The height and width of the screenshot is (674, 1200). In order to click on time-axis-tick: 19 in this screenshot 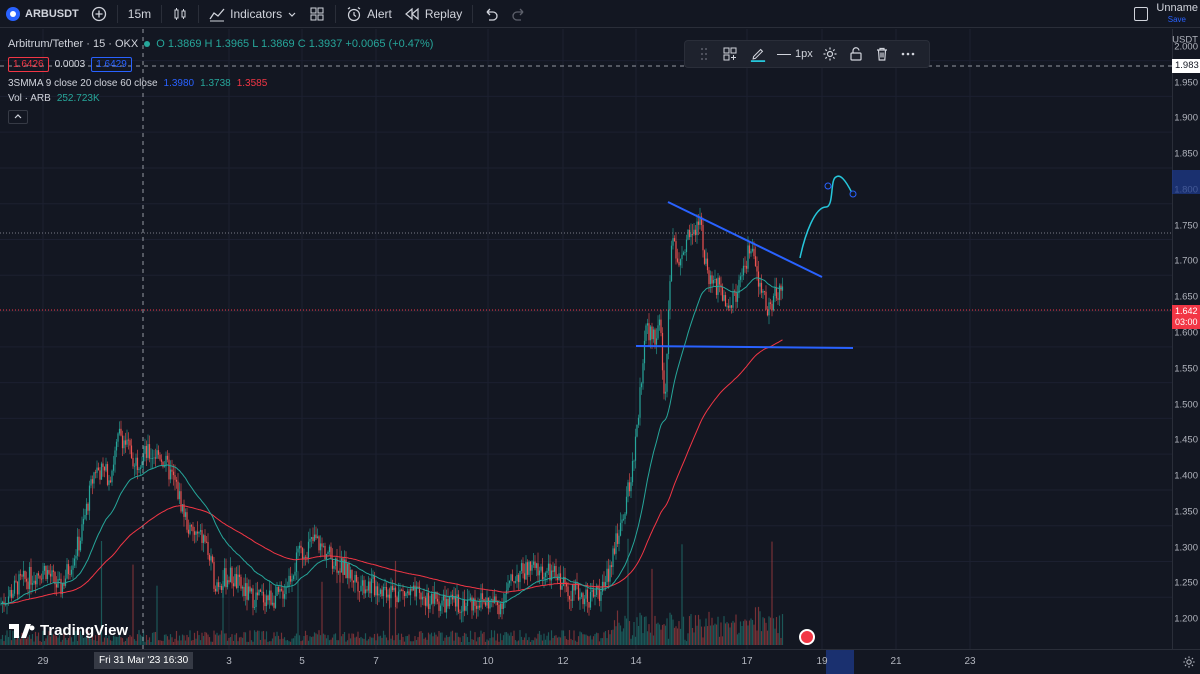, I will do `click(822, 661)`.